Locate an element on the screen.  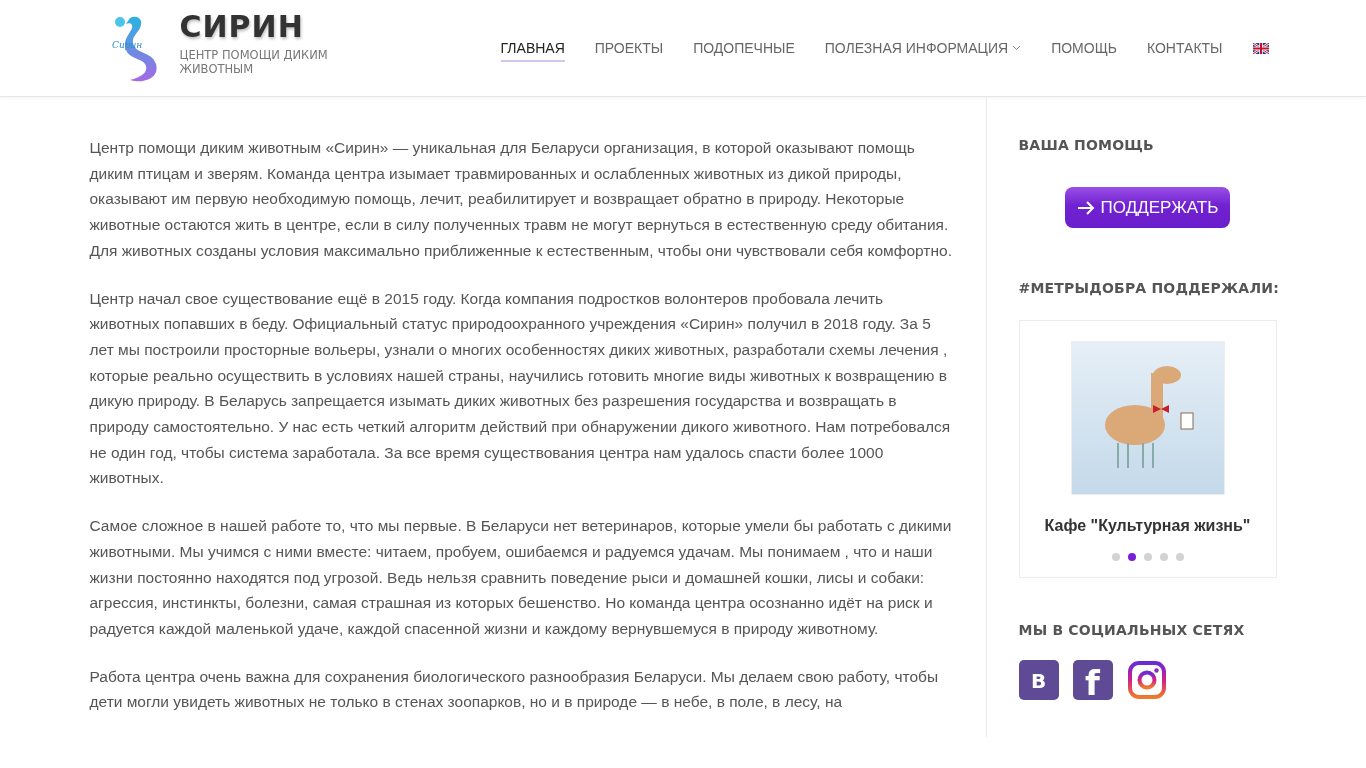
nav-link: ПРОЕКТЫ is located at coordinates (629, 51).